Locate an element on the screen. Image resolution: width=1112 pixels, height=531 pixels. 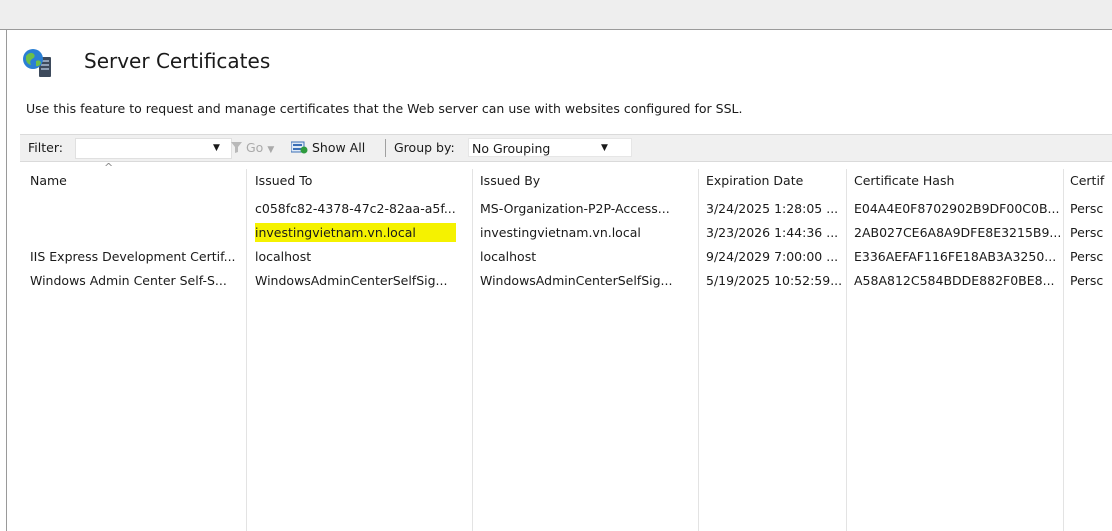
column-header-expiration-date: Expiration Date is located at coordinates (754, 180).